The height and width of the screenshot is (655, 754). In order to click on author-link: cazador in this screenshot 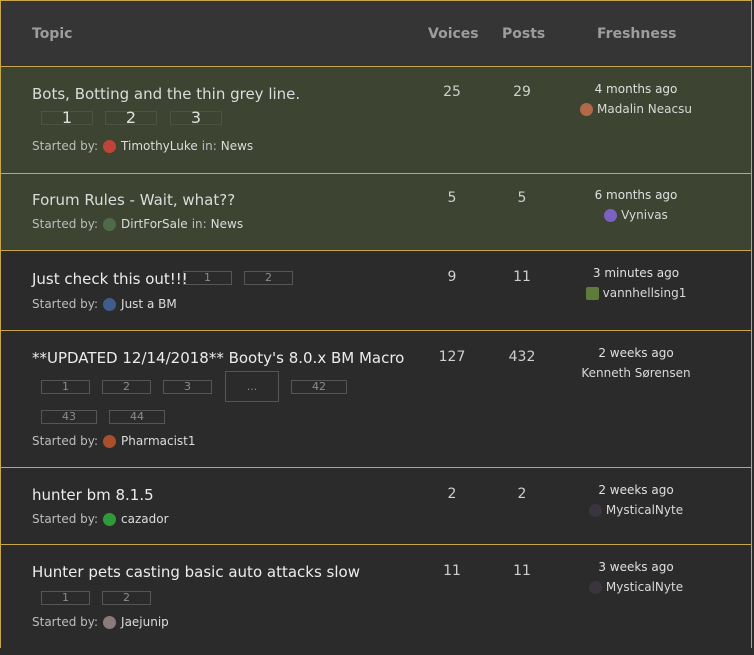, I will do `click(145, 519)`.